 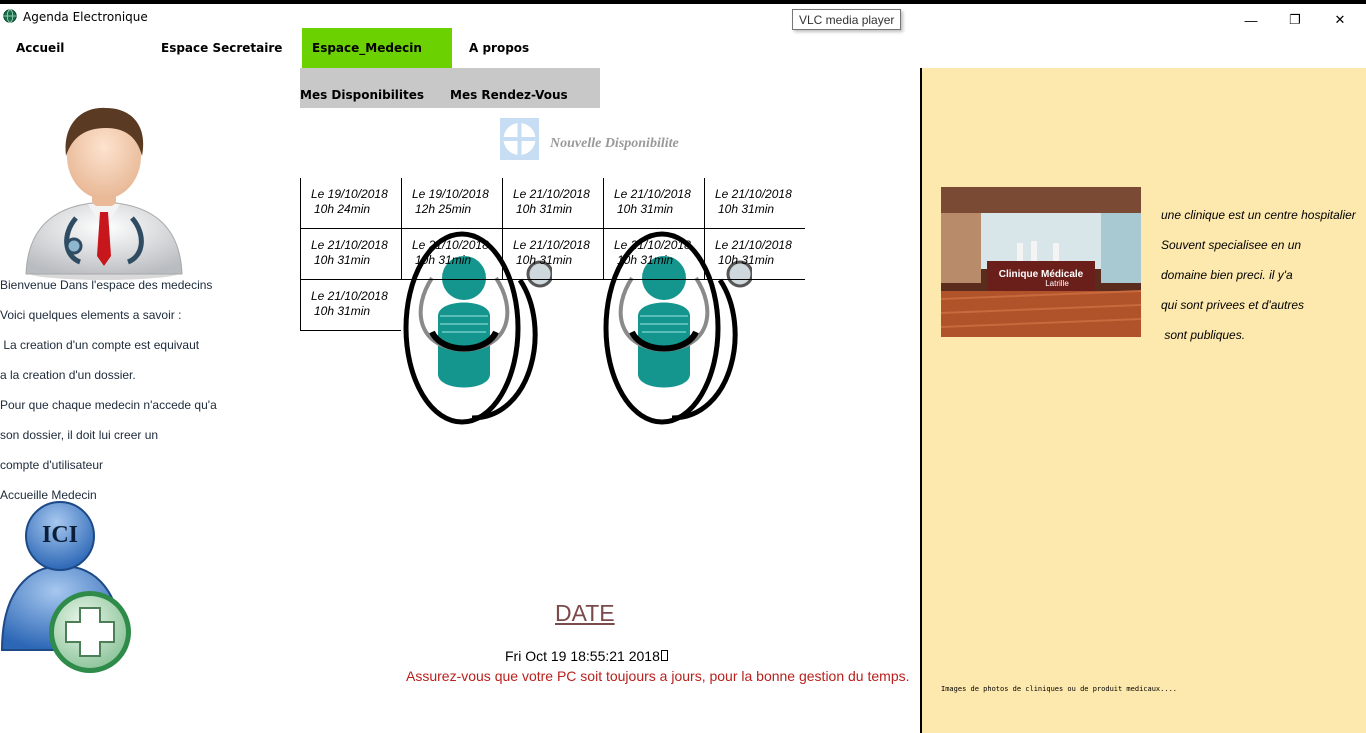 I want to click on left-text-line: Bienvenue Dans l'espace des medecins, so click(x=106, y=285).